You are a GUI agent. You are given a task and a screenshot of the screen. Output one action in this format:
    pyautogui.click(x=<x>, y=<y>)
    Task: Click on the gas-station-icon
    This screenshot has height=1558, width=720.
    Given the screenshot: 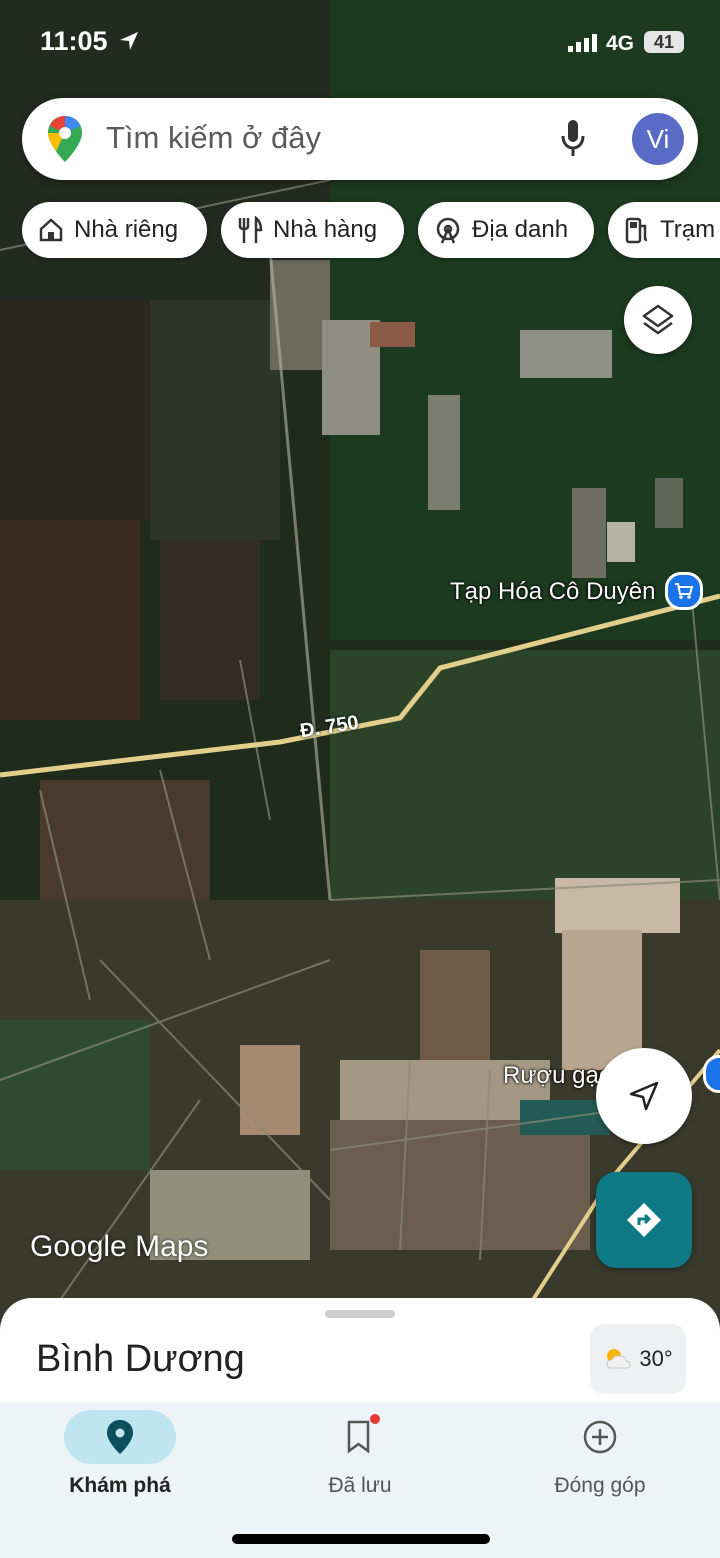 What is the action you would take?
    pyautogui.click(x=636, y=230)
    